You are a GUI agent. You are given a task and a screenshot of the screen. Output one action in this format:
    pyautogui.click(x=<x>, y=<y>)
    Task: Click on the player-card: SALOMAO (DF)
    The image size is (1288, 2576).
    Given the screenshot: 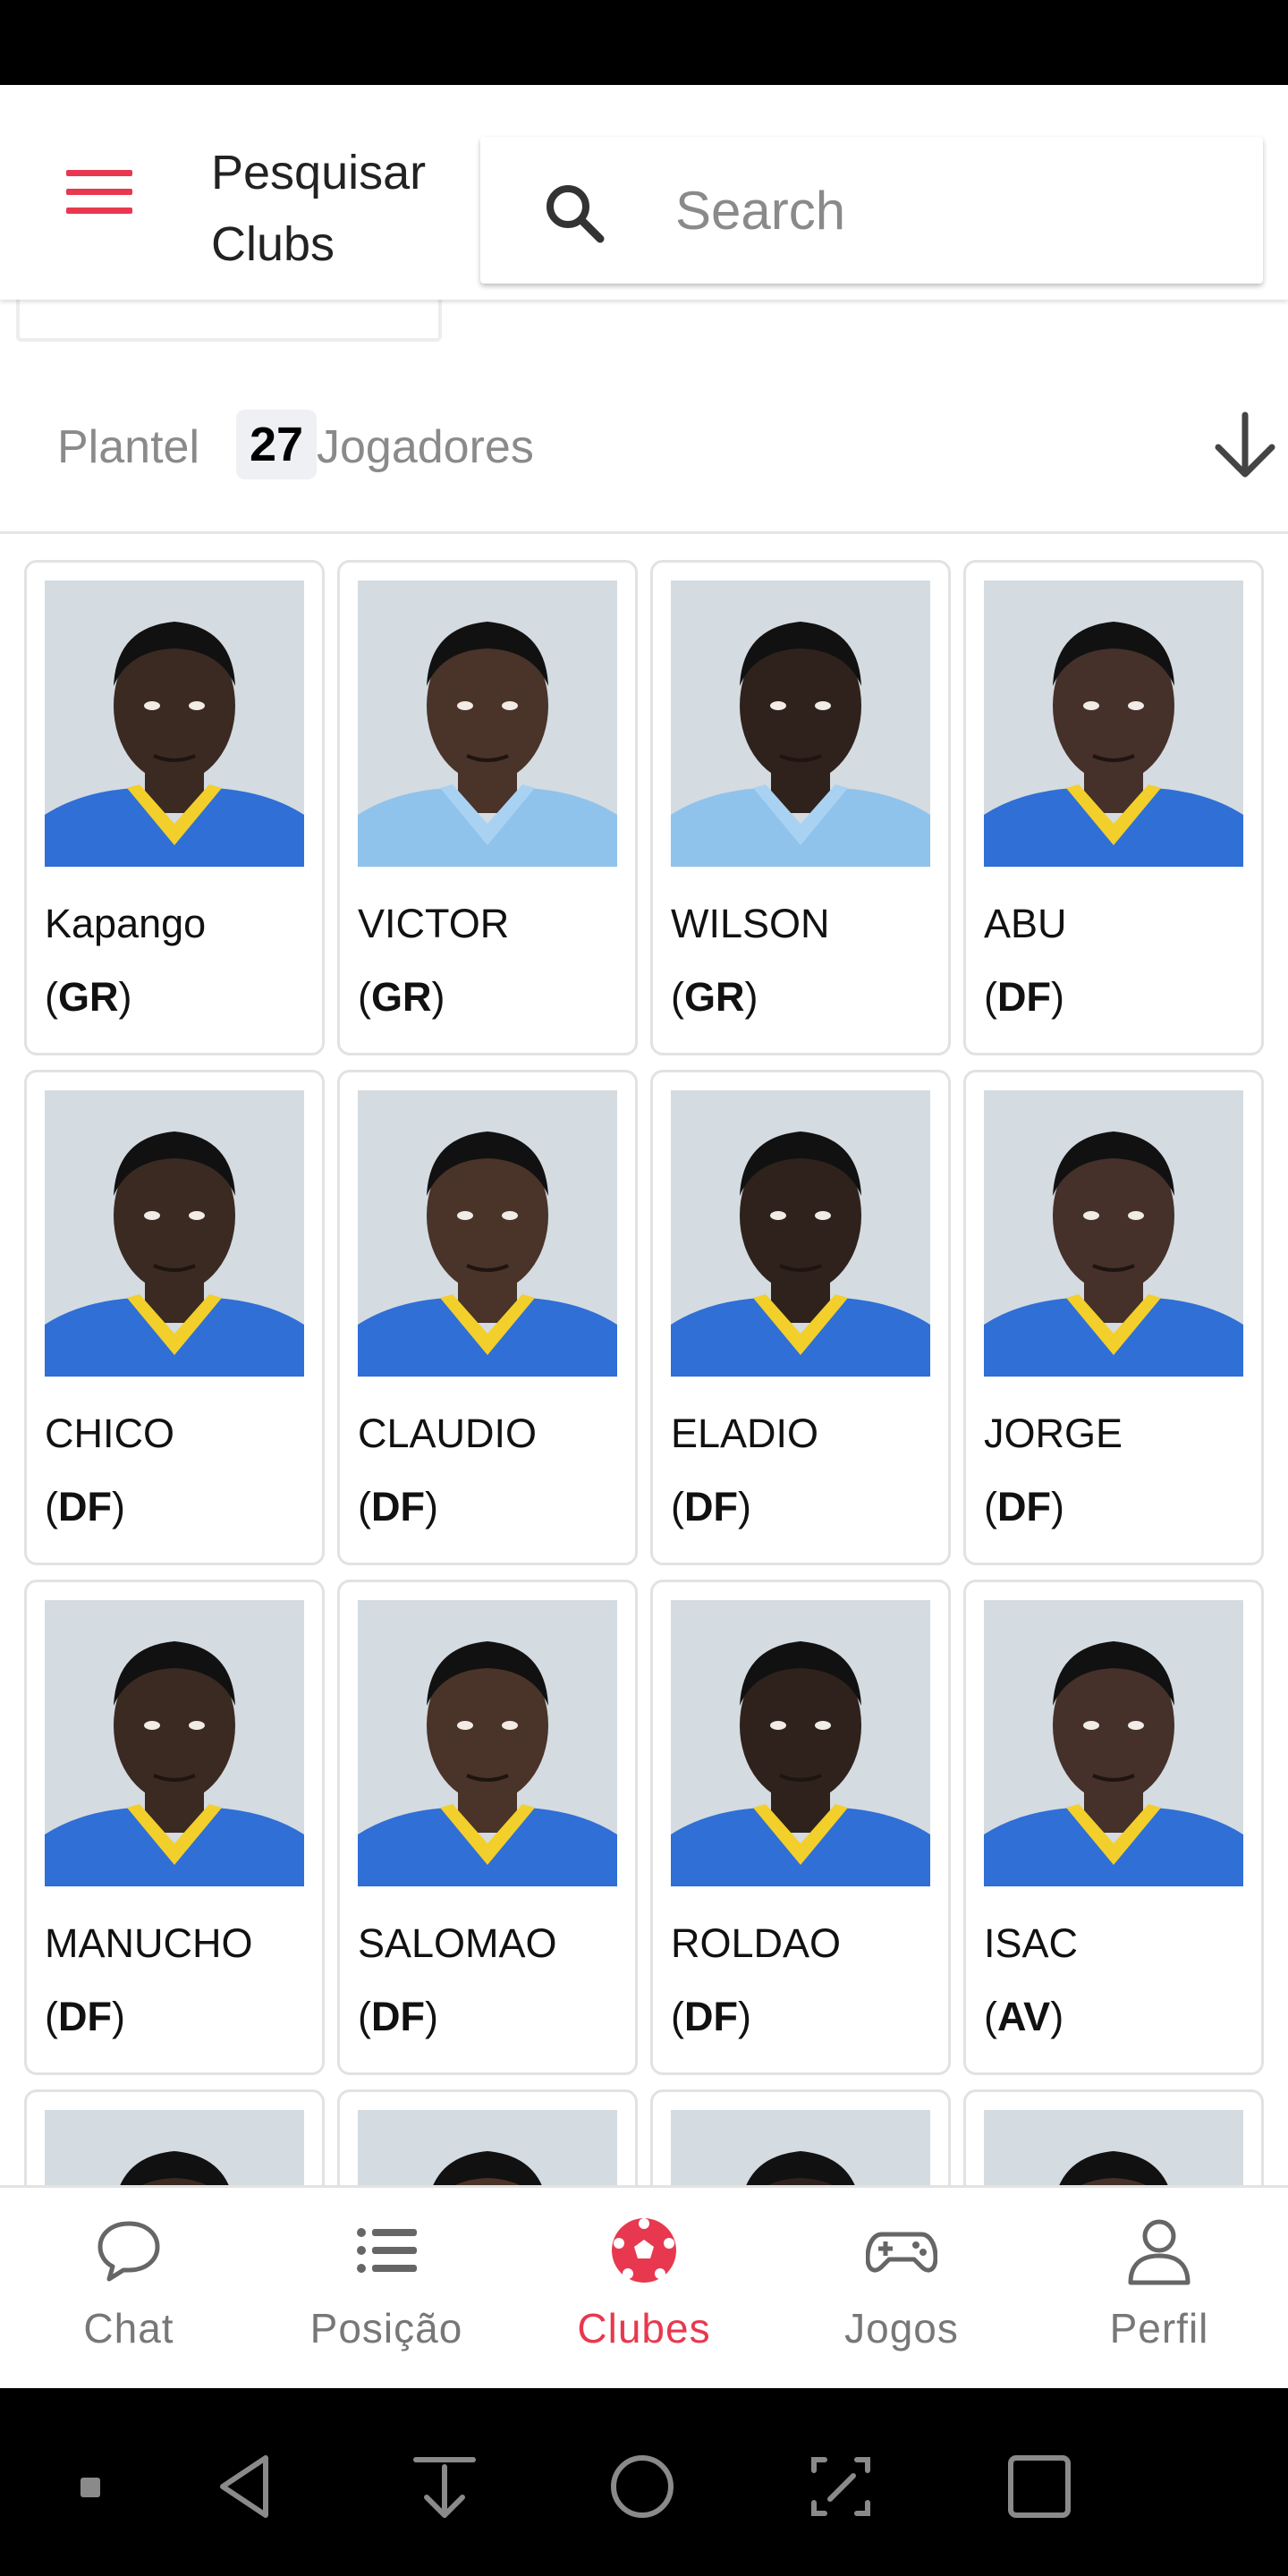 What is the action you would take?
    pyautogui.click(x=487, y=1827)
    